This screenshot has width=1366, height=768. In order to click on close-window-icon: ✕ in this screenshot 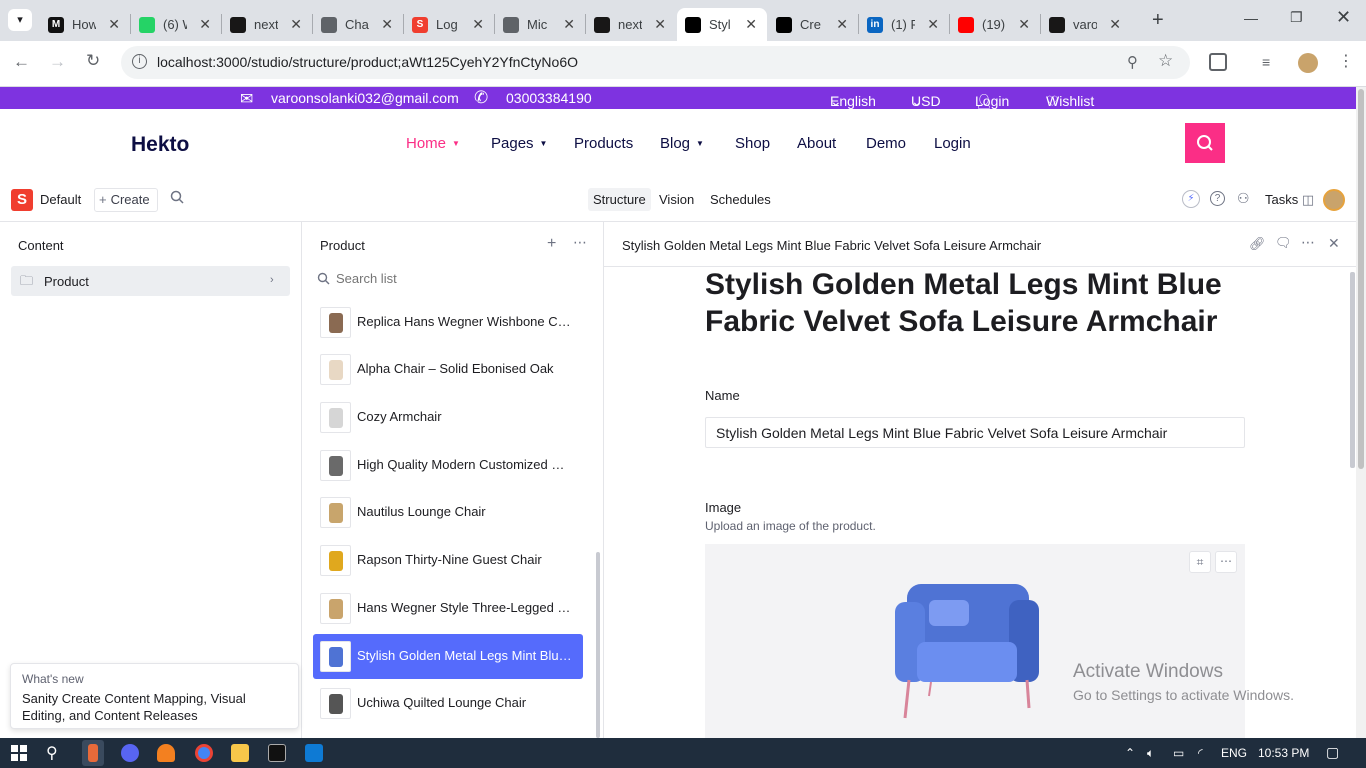, I will do `click(1343, 17)`.